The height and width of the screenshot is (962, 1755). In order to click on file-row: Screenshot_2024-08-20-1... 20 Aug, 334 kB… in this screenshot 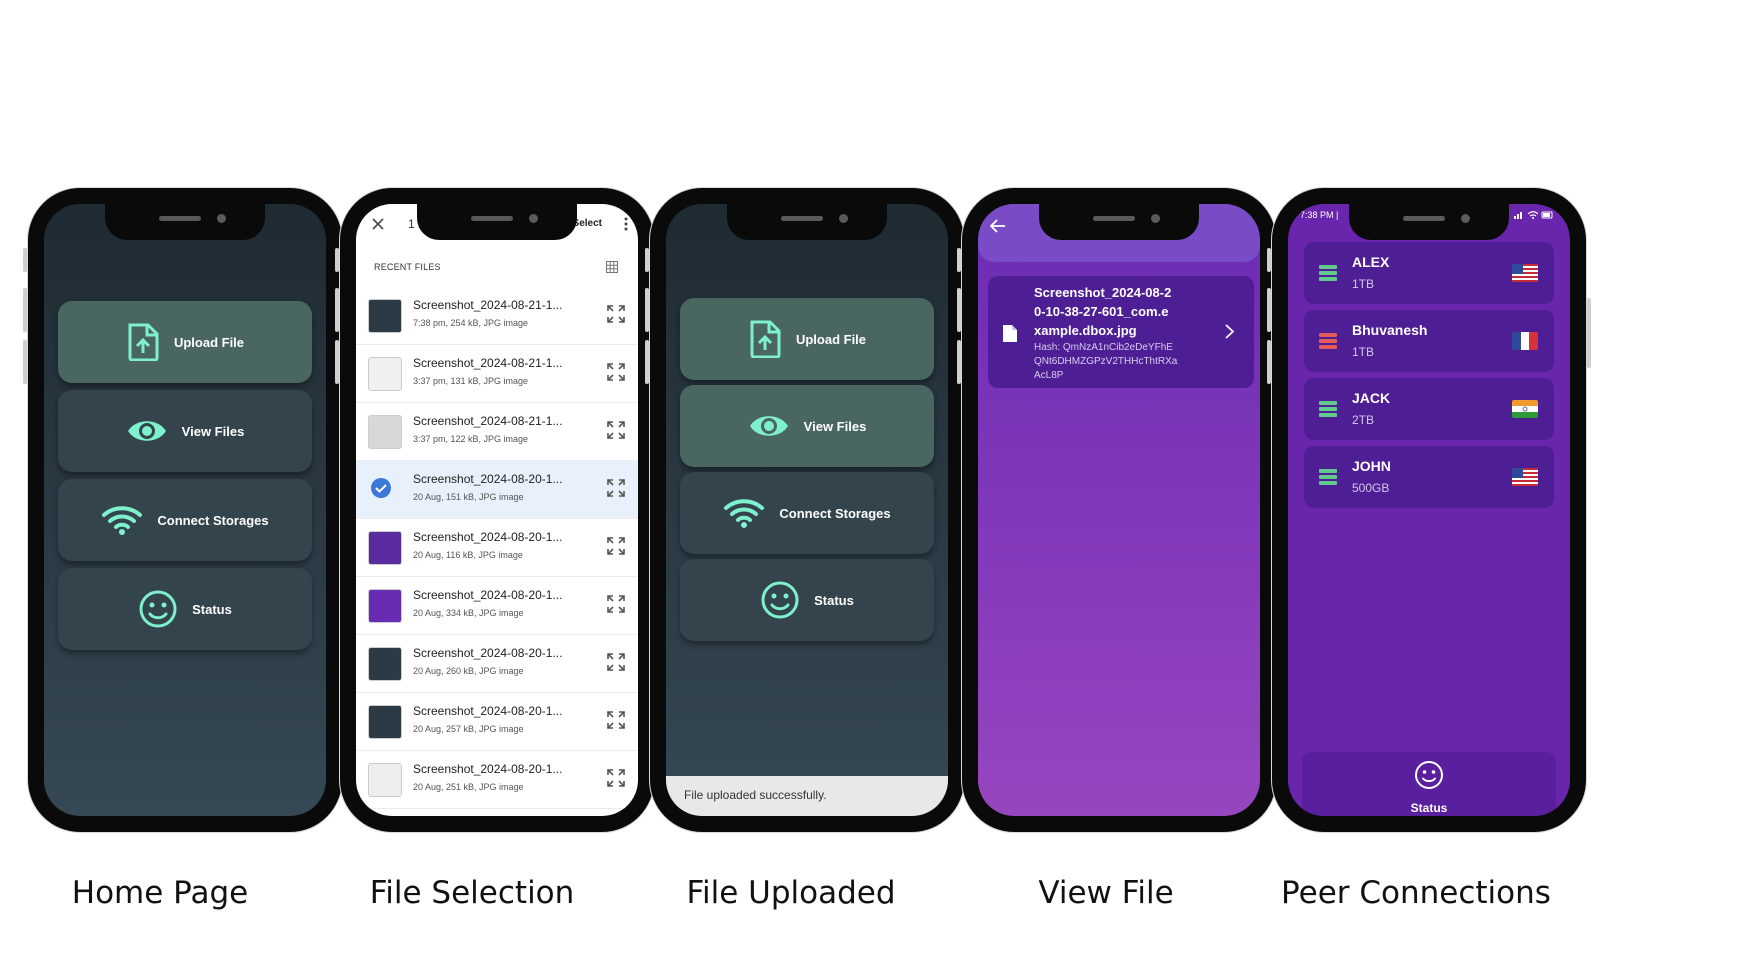, I will do `click(497, 605)`.